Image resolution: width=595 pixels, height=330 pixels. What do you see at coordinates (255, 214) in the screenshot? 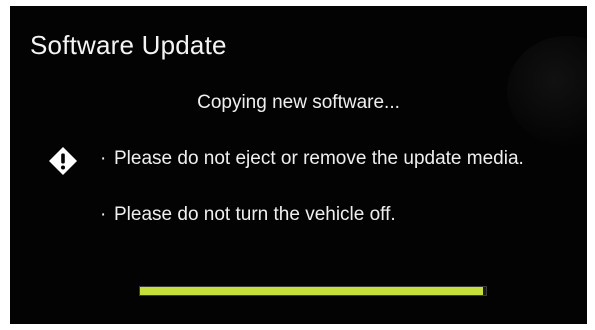
I see `warning-message-text: Please do not turn the vehicle off.` at bounding box center [255, 214].